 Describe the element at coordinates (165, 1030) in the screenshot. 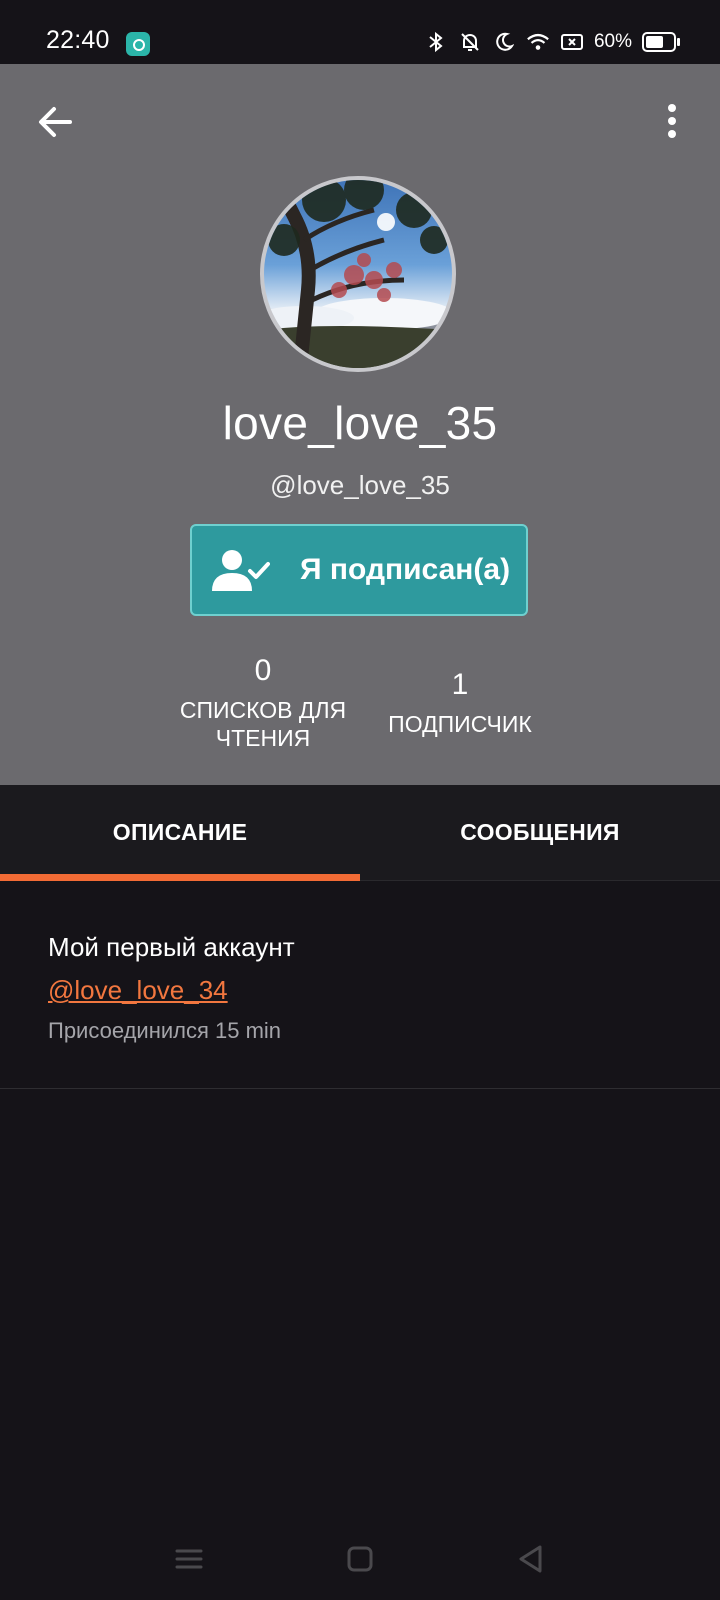

I see `joined-date: Присоединился 15 min` at that location.